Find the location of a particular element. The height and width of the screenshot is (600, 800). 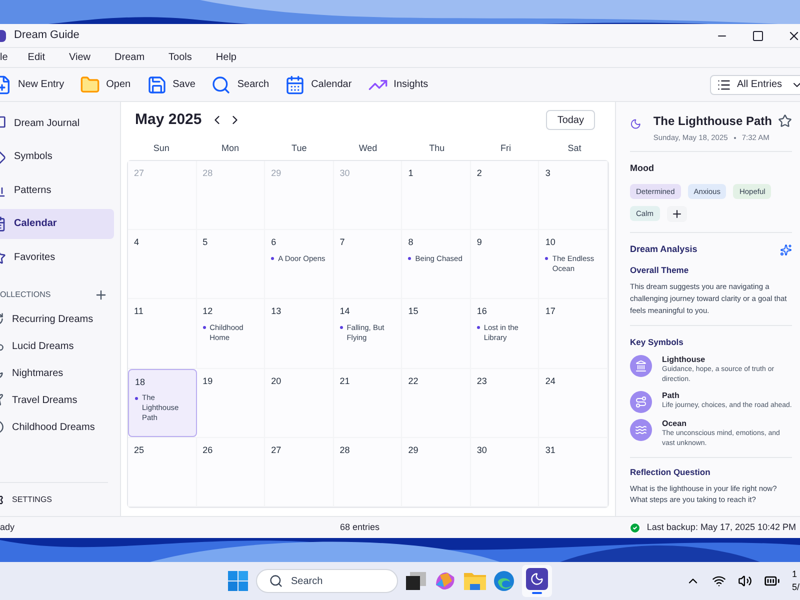

today-button: Today is located at coordinates (570, 120).